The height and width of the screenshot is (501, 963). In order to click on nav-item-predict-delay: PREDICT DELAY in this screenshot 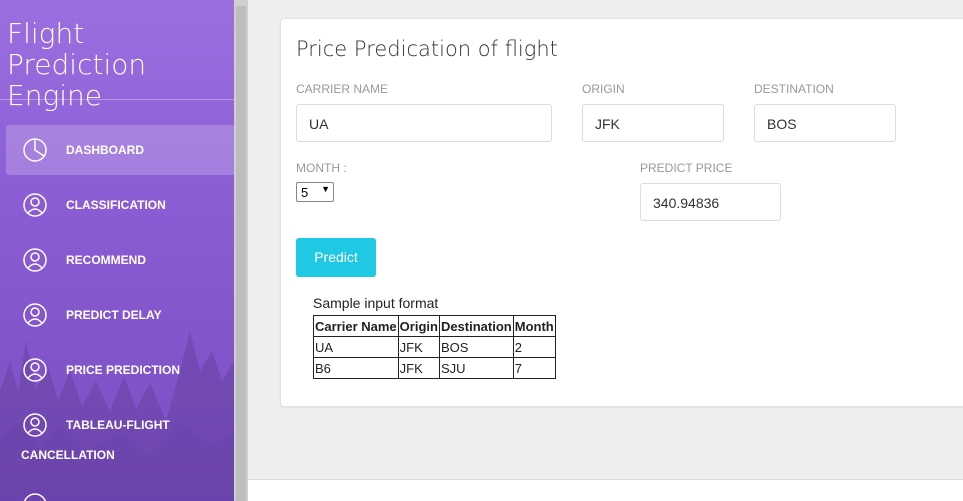, I will do `click(120, 315)`.